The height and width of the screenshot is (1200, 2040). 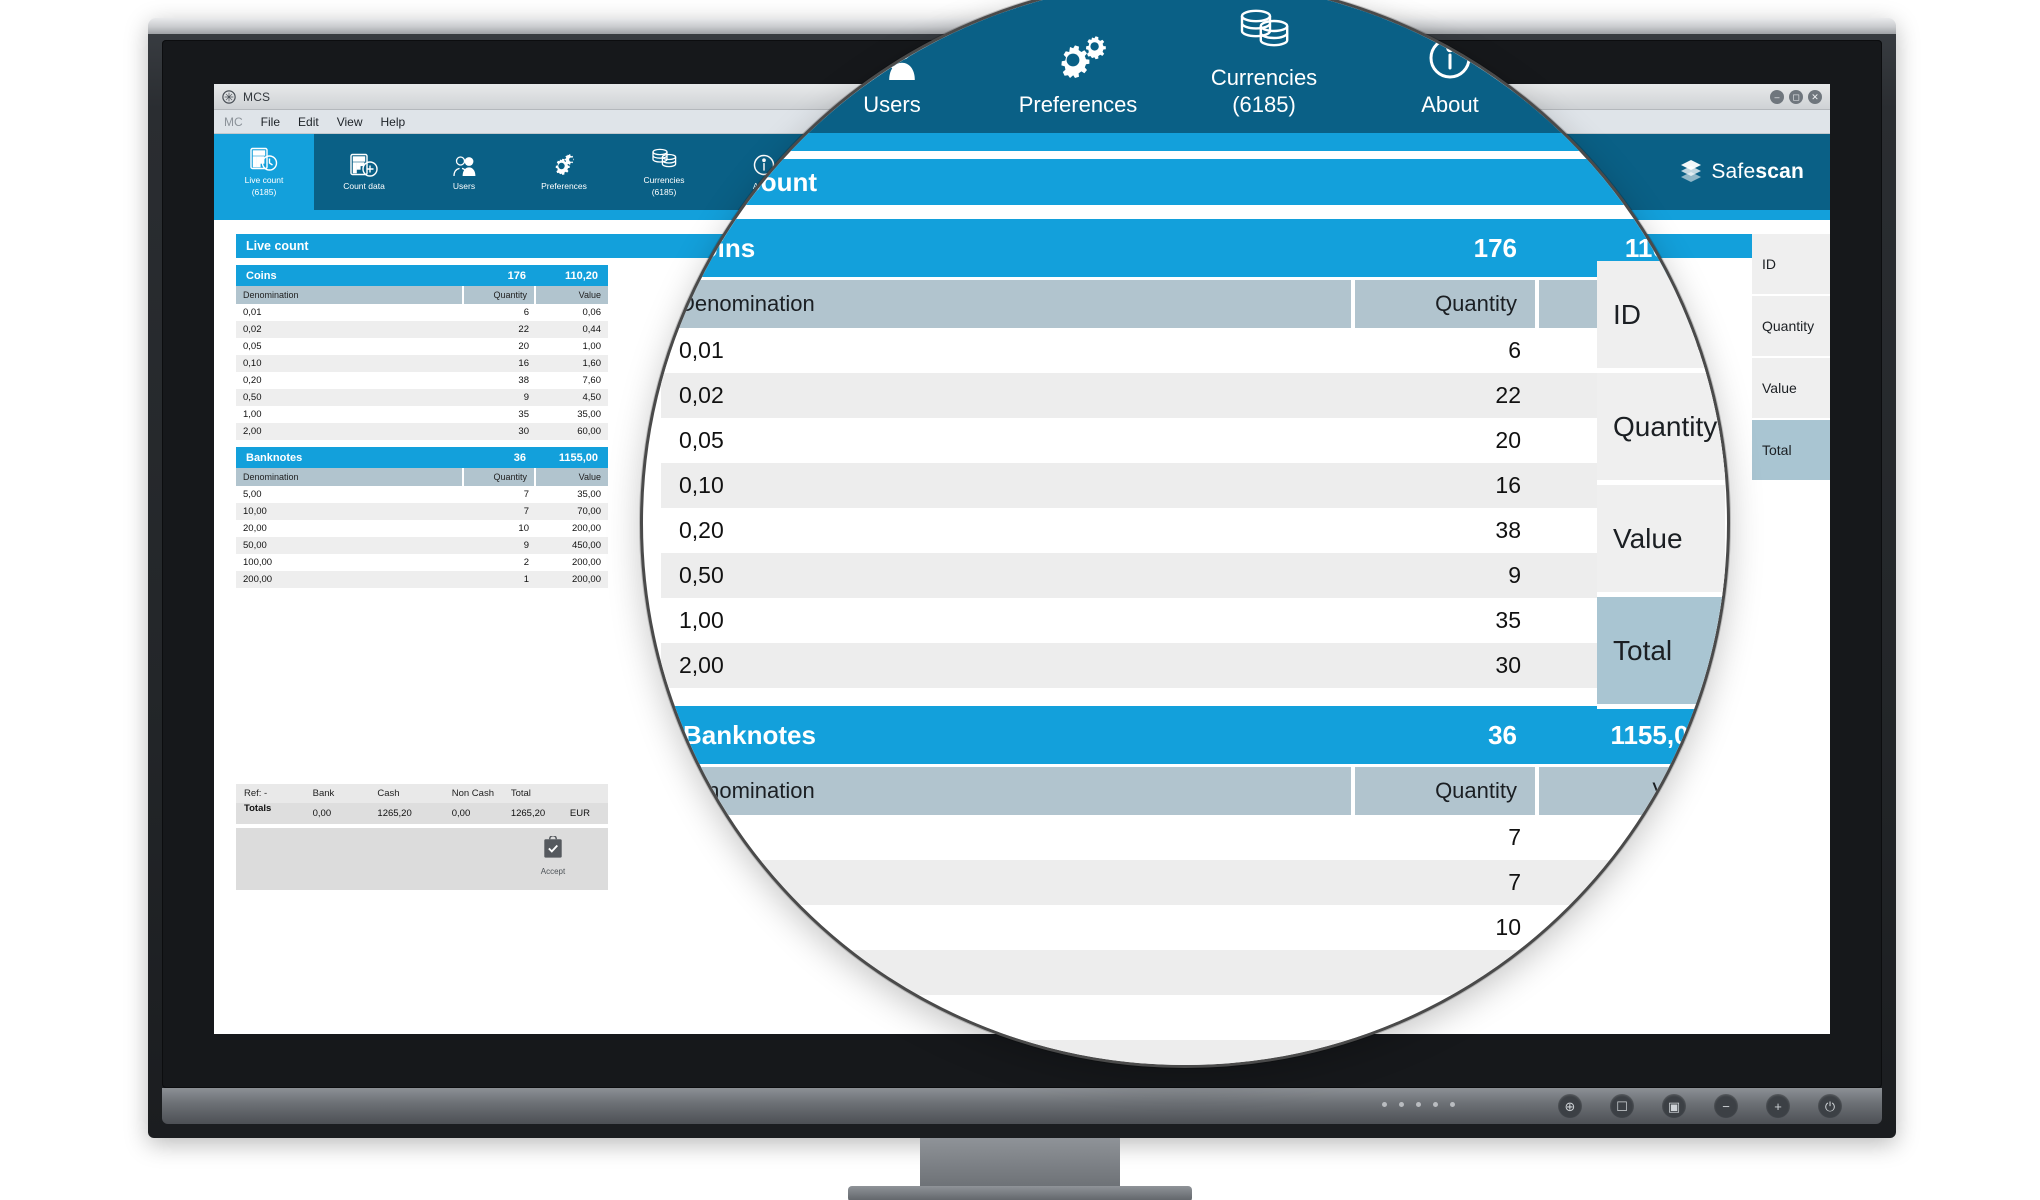 What do you see at coordinates (1193, 304) in the screenshot?
I see `magnified-coins-column-headers: Denomination Quantity Value` at bounding box center [1193, 304].